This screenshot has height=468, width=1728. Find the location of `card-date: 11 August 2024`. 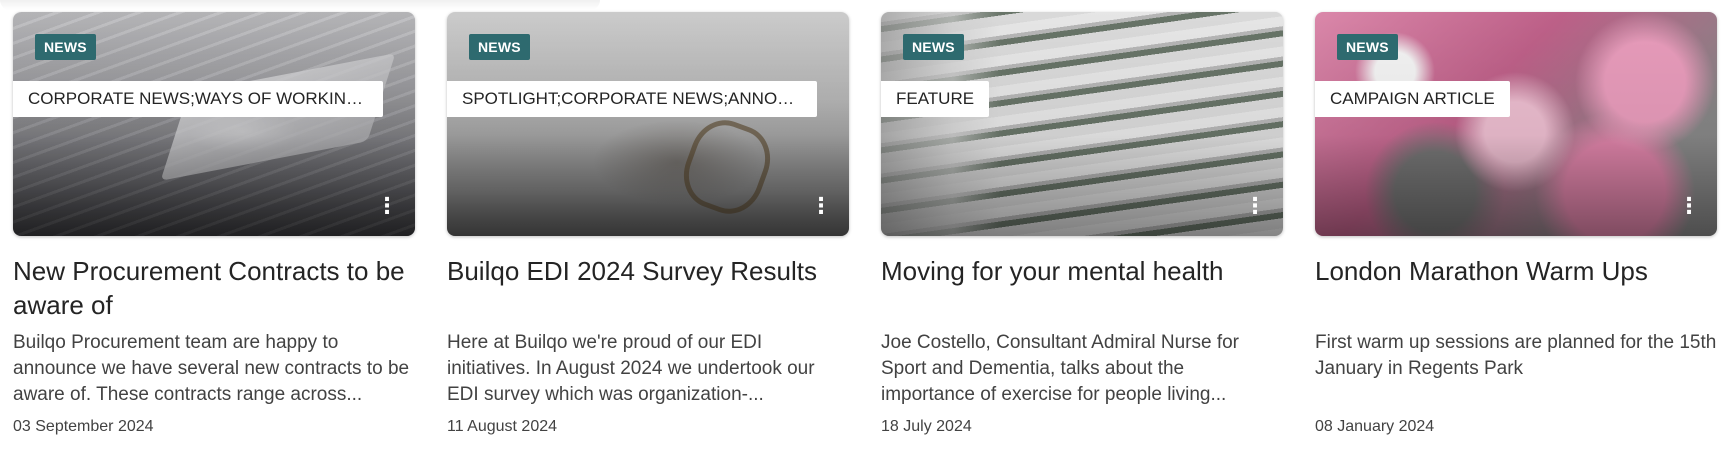

card-date: 11 August 2024 is located at coordinates (502, 426).